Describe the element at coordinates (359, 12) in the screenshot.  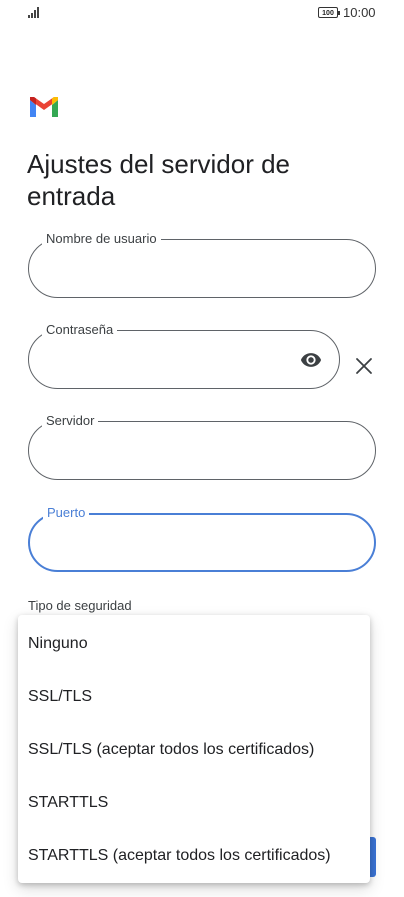
I see `status-time: 10:00` at that location.